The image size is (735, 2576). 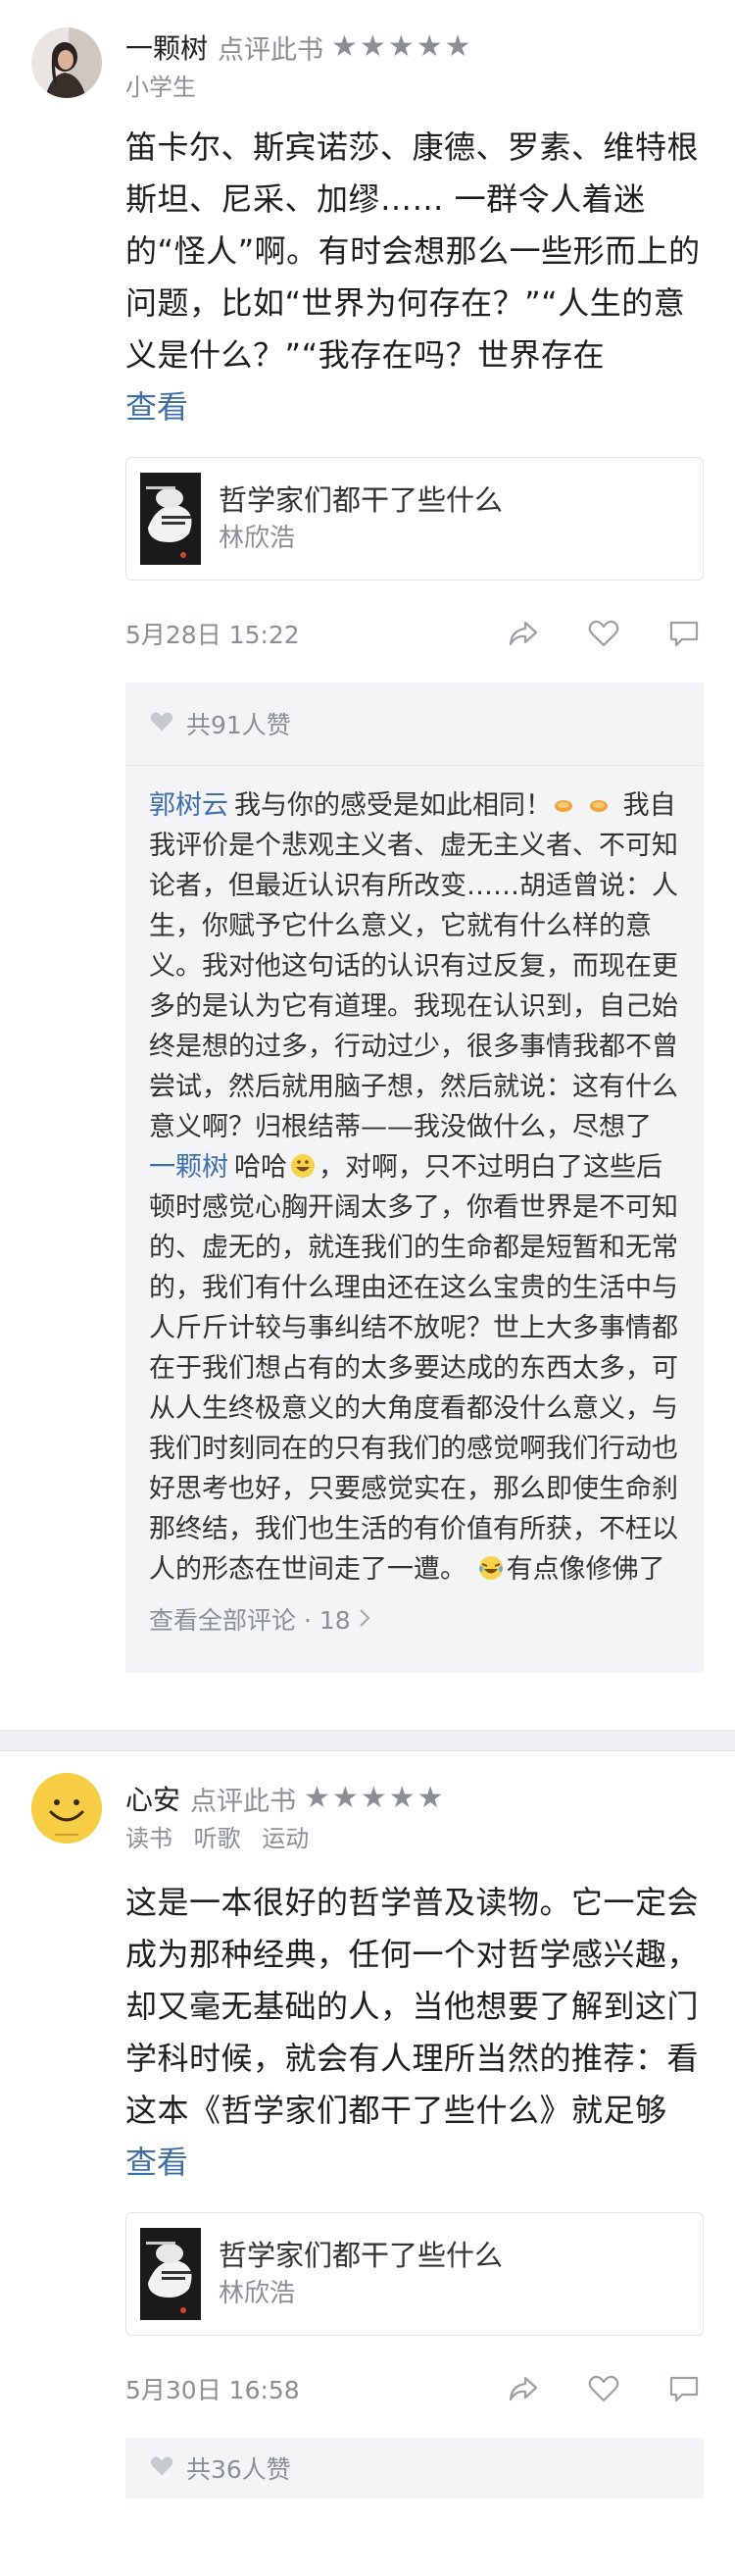 What do you see at coordinates (367, 1741) in the screenshot?
I see `section-divider` at bounding box center [367, 1741].